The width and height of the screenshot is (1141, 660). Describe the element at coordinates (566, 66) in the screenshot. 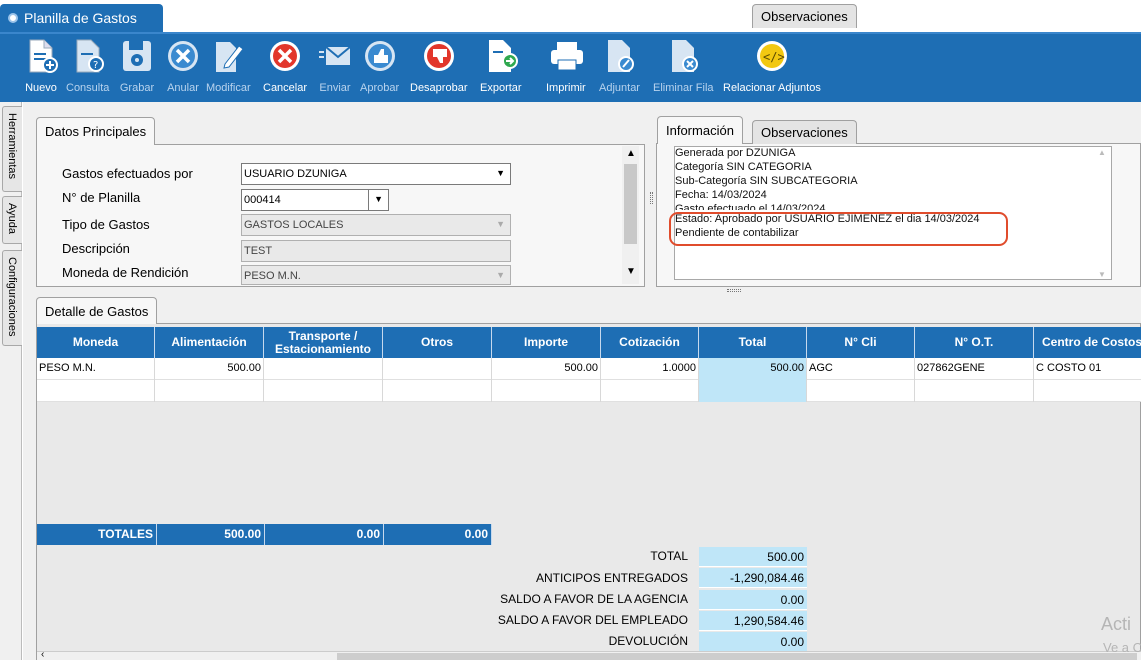

I see `imprimir-button: Imprimir` at that location.